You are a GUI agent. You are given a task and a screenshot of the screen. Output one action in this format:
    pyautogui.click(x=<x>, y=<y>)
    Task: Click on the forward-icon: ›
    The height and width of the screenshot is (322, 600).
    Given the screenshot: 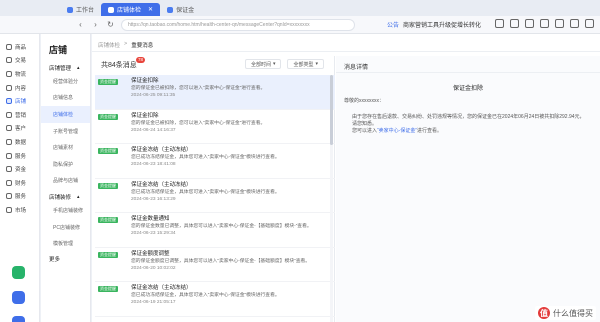 What is the action you would take?
    pyautogui.click(x=95, y=24)
    